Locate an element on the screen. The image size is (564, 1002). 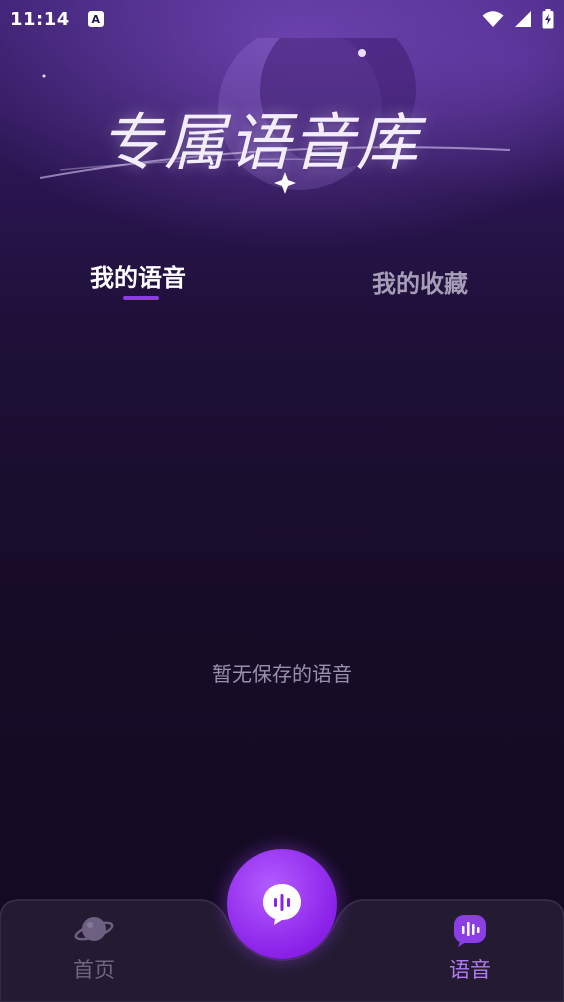
status-icons is located at coordinates (518, 19).